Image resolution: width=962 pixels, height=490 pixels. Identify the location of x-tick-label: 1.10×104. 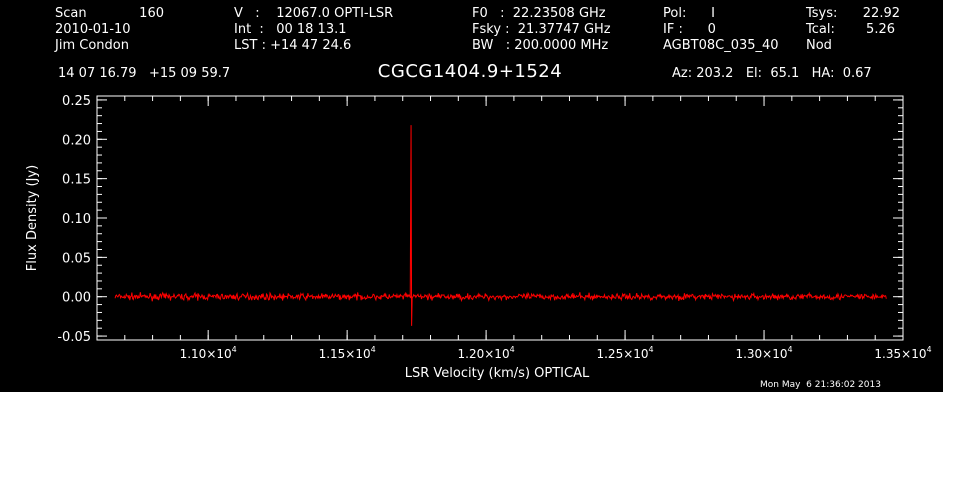
(208, 353).